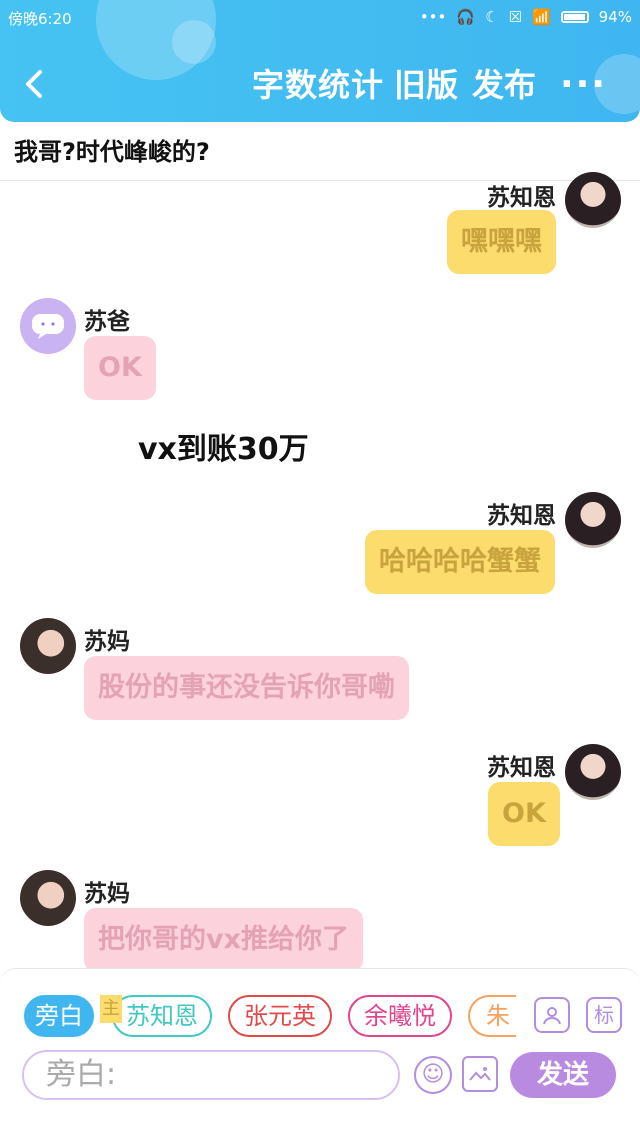  Describe the element at coordinates (59, 1016) in the screenshot. I see `role-chip-narration: 旁白` at that location.